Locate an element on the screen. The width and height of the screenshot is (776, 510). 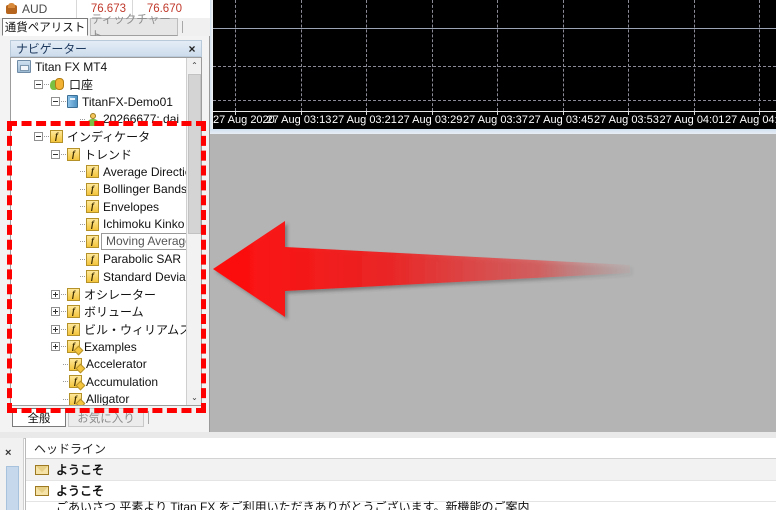
tree-item: f Bollinger Bands is located at coordinates (99, 190).